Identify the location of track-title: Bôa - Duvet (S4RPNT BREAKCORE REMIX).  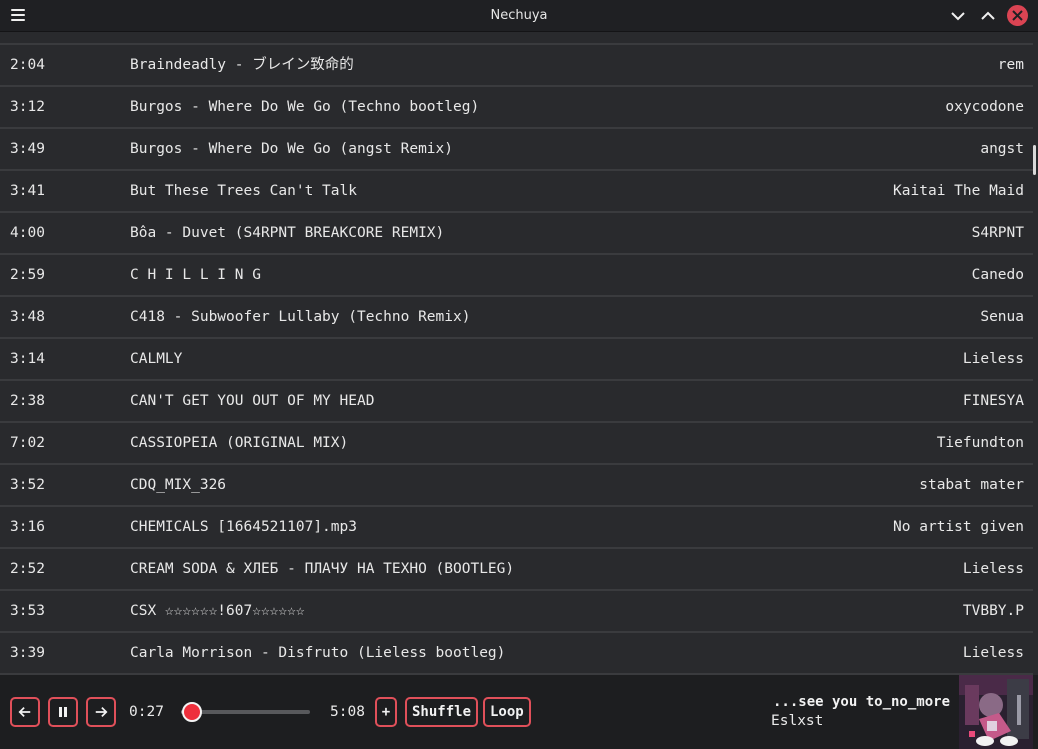
(287, 233).